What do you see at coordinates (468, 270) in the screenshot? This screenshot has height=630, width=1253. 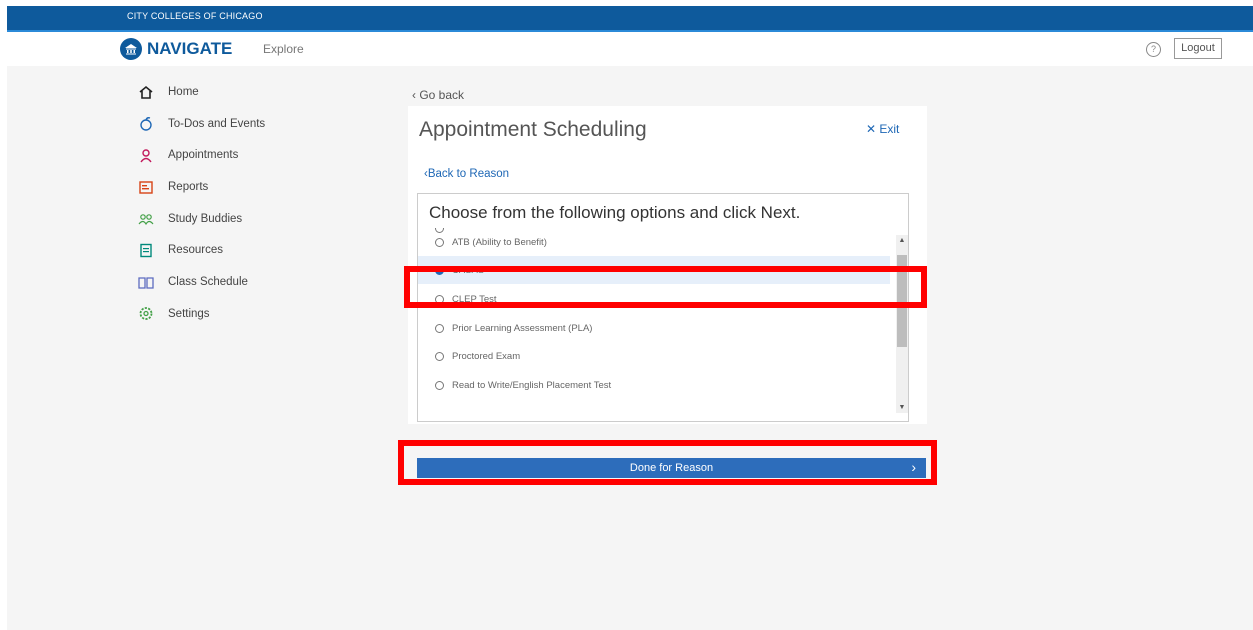 I see `option-label: CASAS` at bounding box center [468, 270].